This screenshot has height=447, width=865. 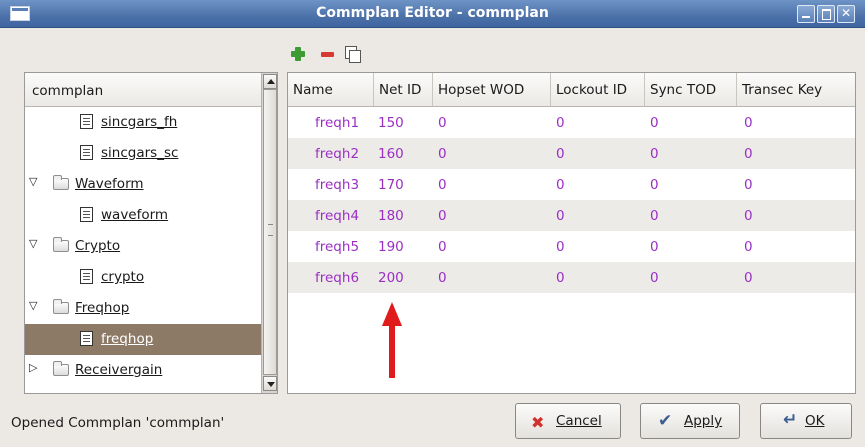 I want to click on tree-header: commplan, so click(x=143, y=90).